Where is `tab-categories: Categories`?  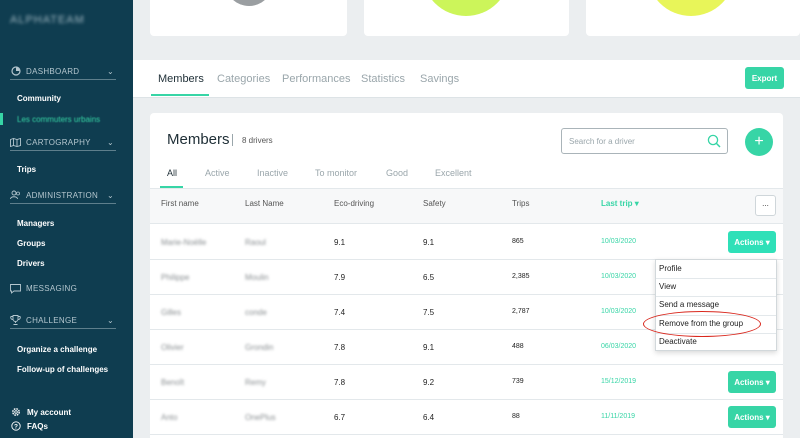
tab-categories: Categories is located at coordinates (243, 79).